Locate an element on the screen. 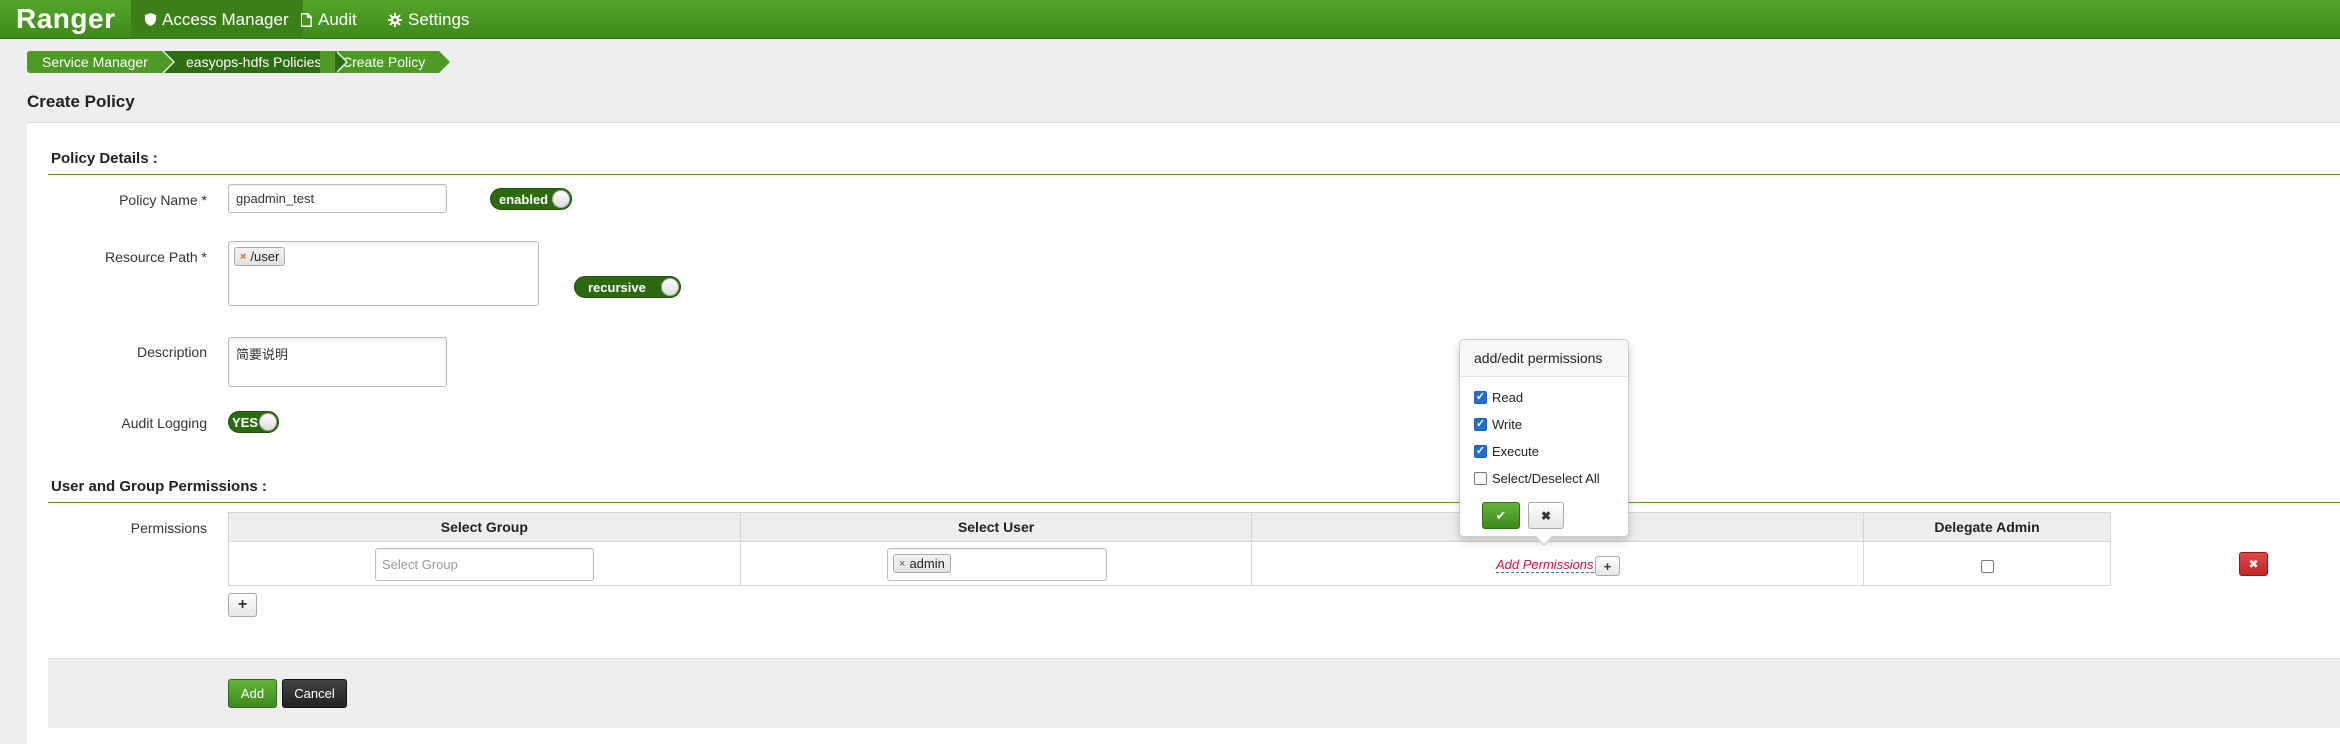  permissions-label: Permissions is located at coordinates (168, 528).